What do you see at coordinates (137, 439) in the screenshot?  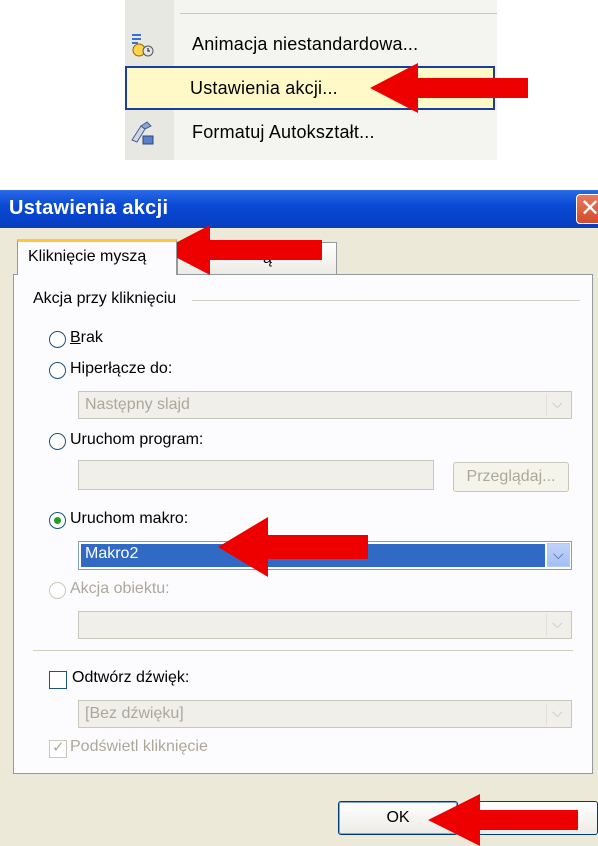 I see `radio-run-program-label: Uruchom program:` at bounding box center [137, 439].